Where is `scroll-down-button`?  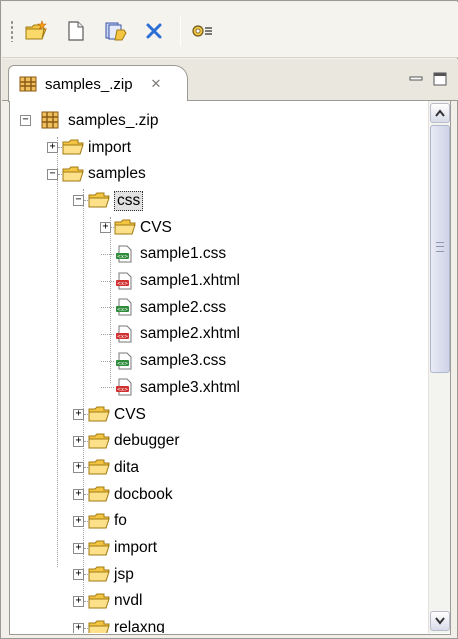
scroll-down-button is located at coordinates (440, 621).